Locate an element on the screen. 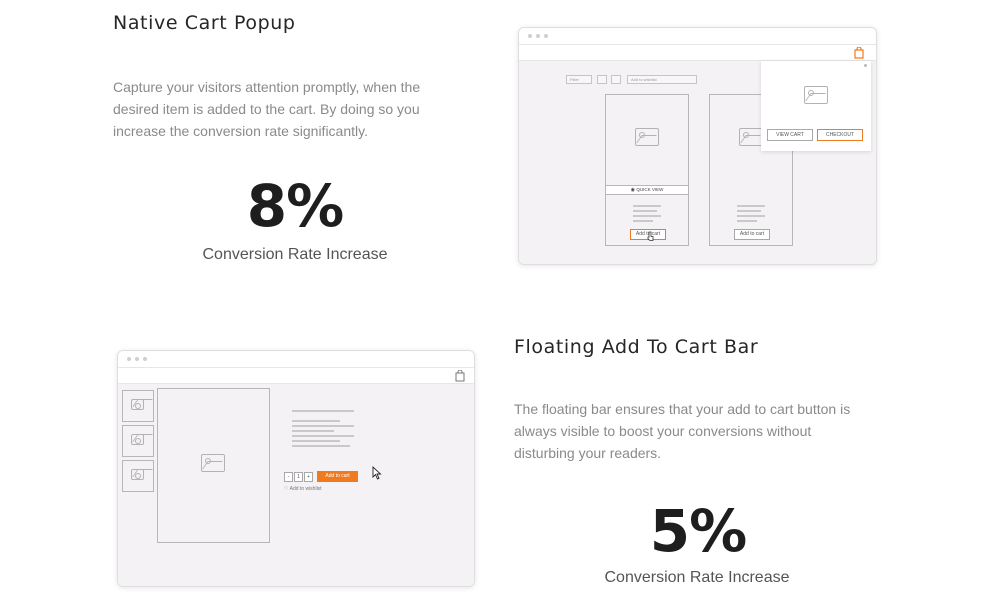 The width and height of the screenshot is (1000, 616). mock-quick-view-bar: ◉ QUICK VIEW is located at coordinates (647, 190).